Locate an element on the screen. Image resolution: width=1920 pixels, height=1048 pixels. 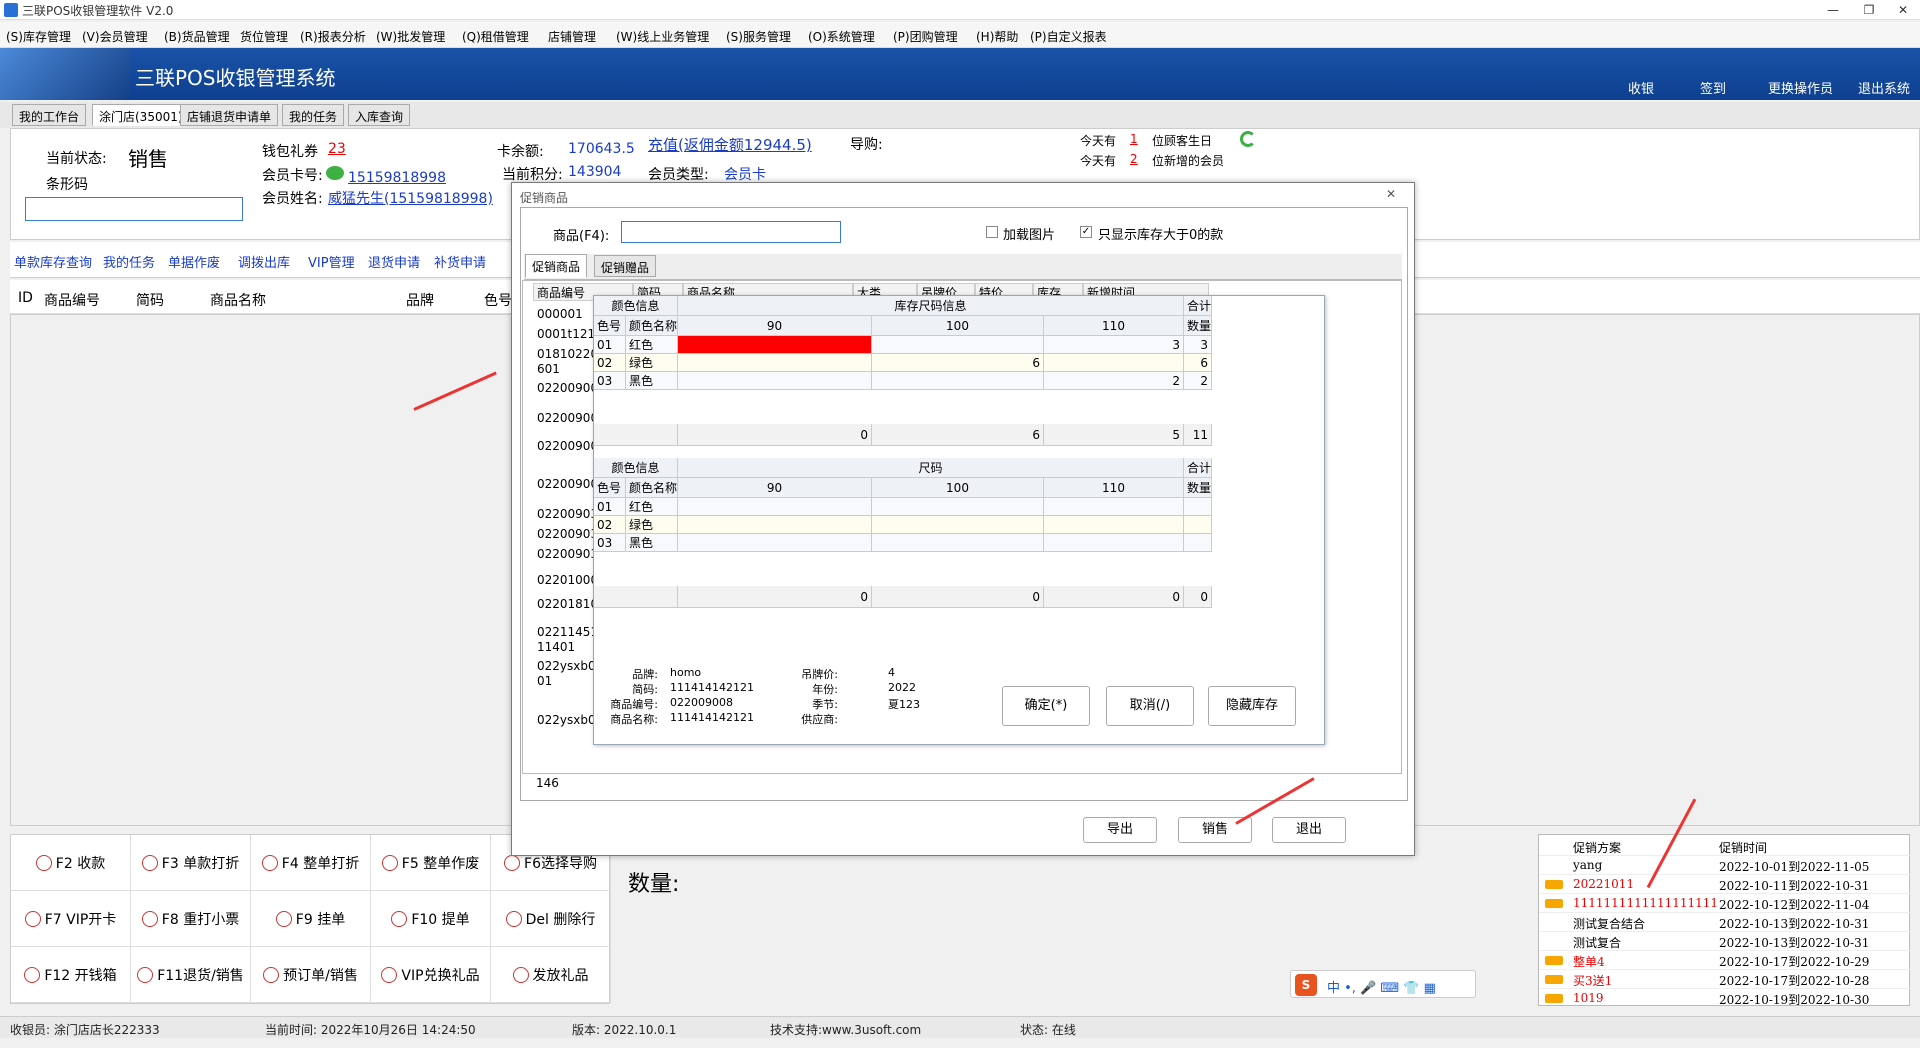
toolbar-link: 调拨出库 is located at coordinates (264, 261).